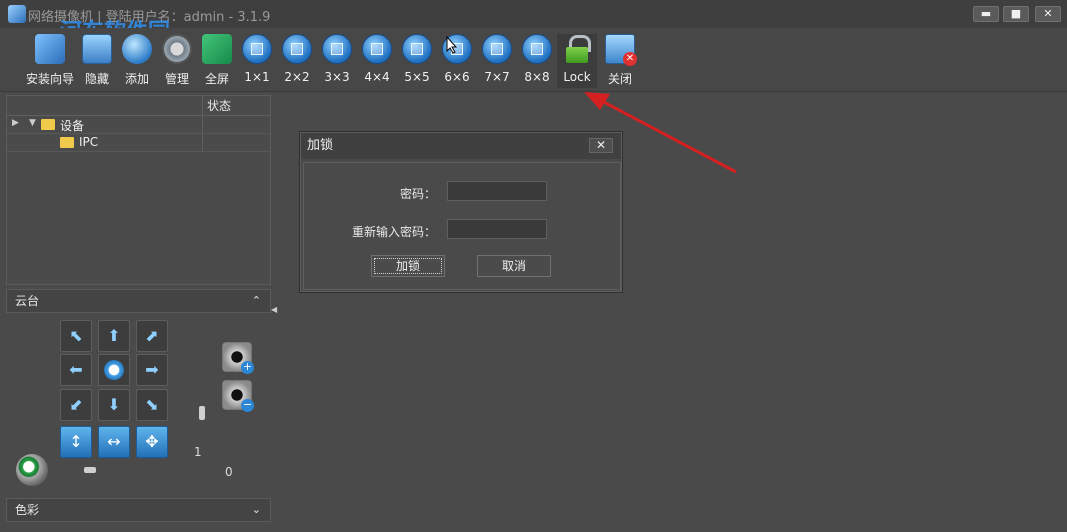 This screenshot has height=532, width=1067. I want to click on magnifier-icon, so click(32, 470).